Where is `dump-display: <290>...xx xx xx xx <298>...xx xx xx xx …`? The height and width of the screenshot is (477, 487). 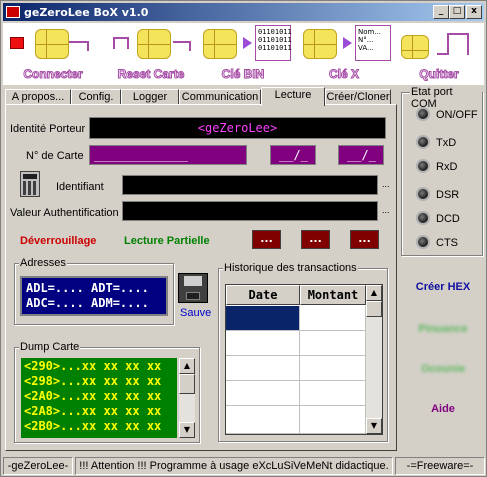
dump-display: <290>...xx xx xx xx <298>...xx xx xx xx … is located at coordinates (99, 398).